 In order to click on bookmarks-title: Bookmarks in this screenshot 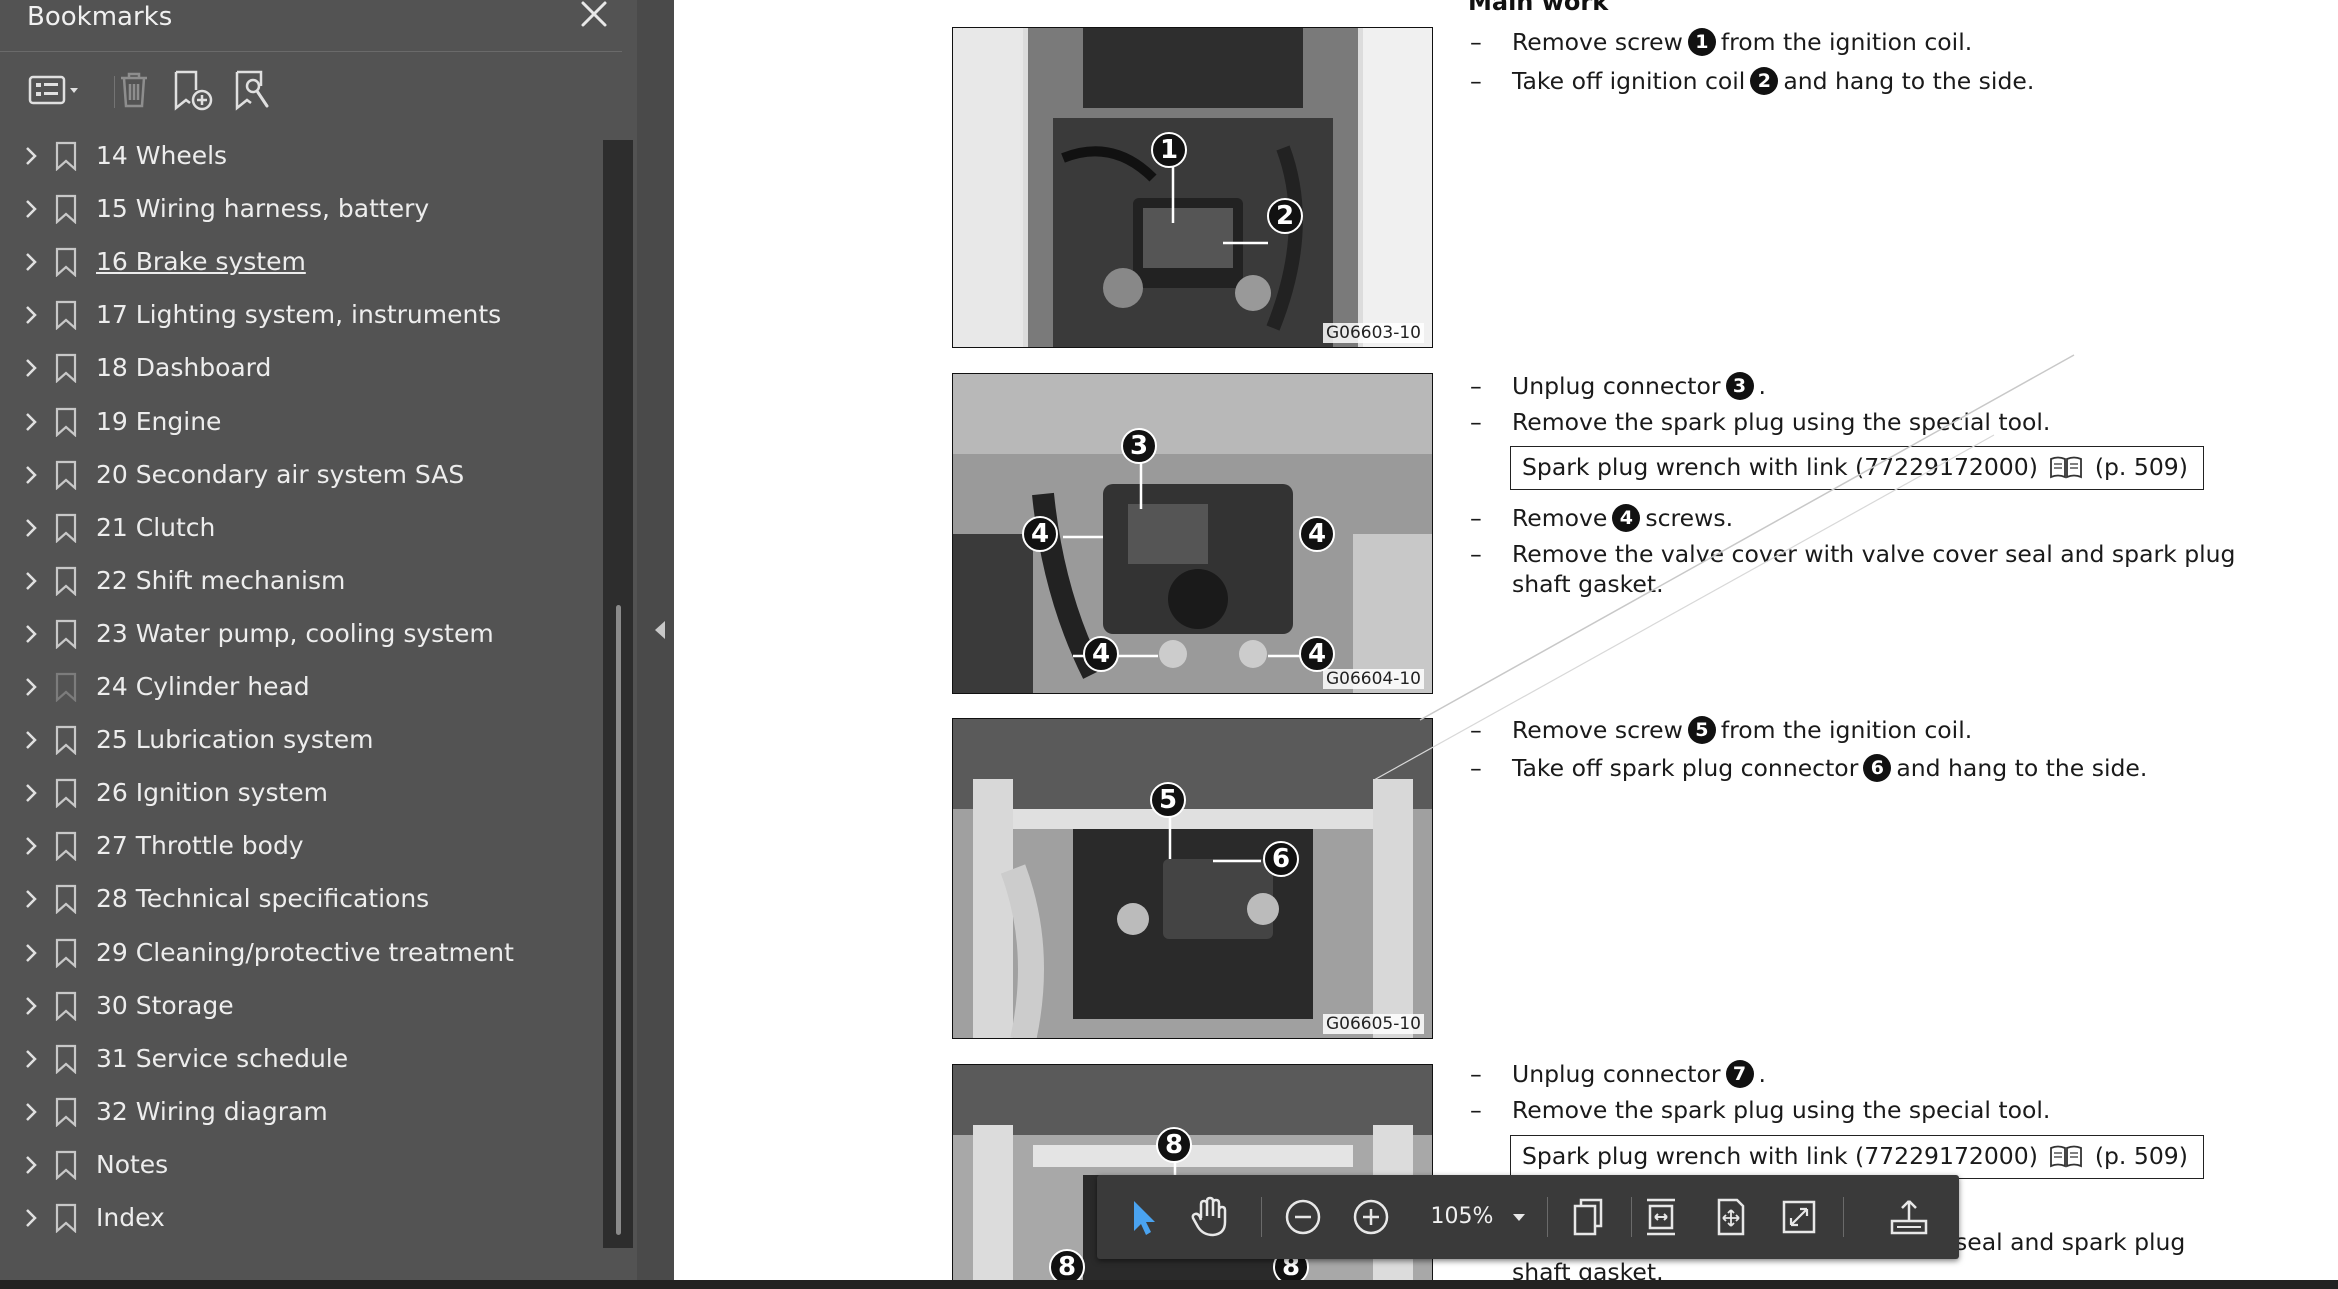, I will do `click(100, 17)`.